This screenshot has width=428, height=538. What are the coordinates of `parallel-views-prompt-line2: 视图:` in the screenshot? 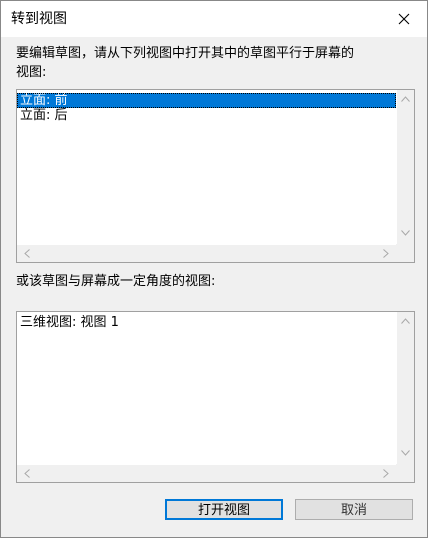 It's located at (31, 72).